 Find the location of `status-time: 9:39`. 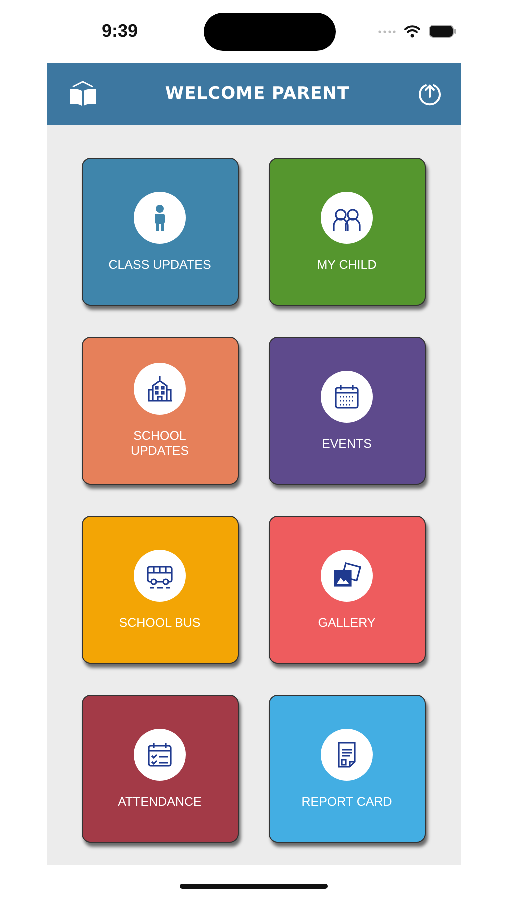

status-time: 9:39 is located at coordinates (121, 31).